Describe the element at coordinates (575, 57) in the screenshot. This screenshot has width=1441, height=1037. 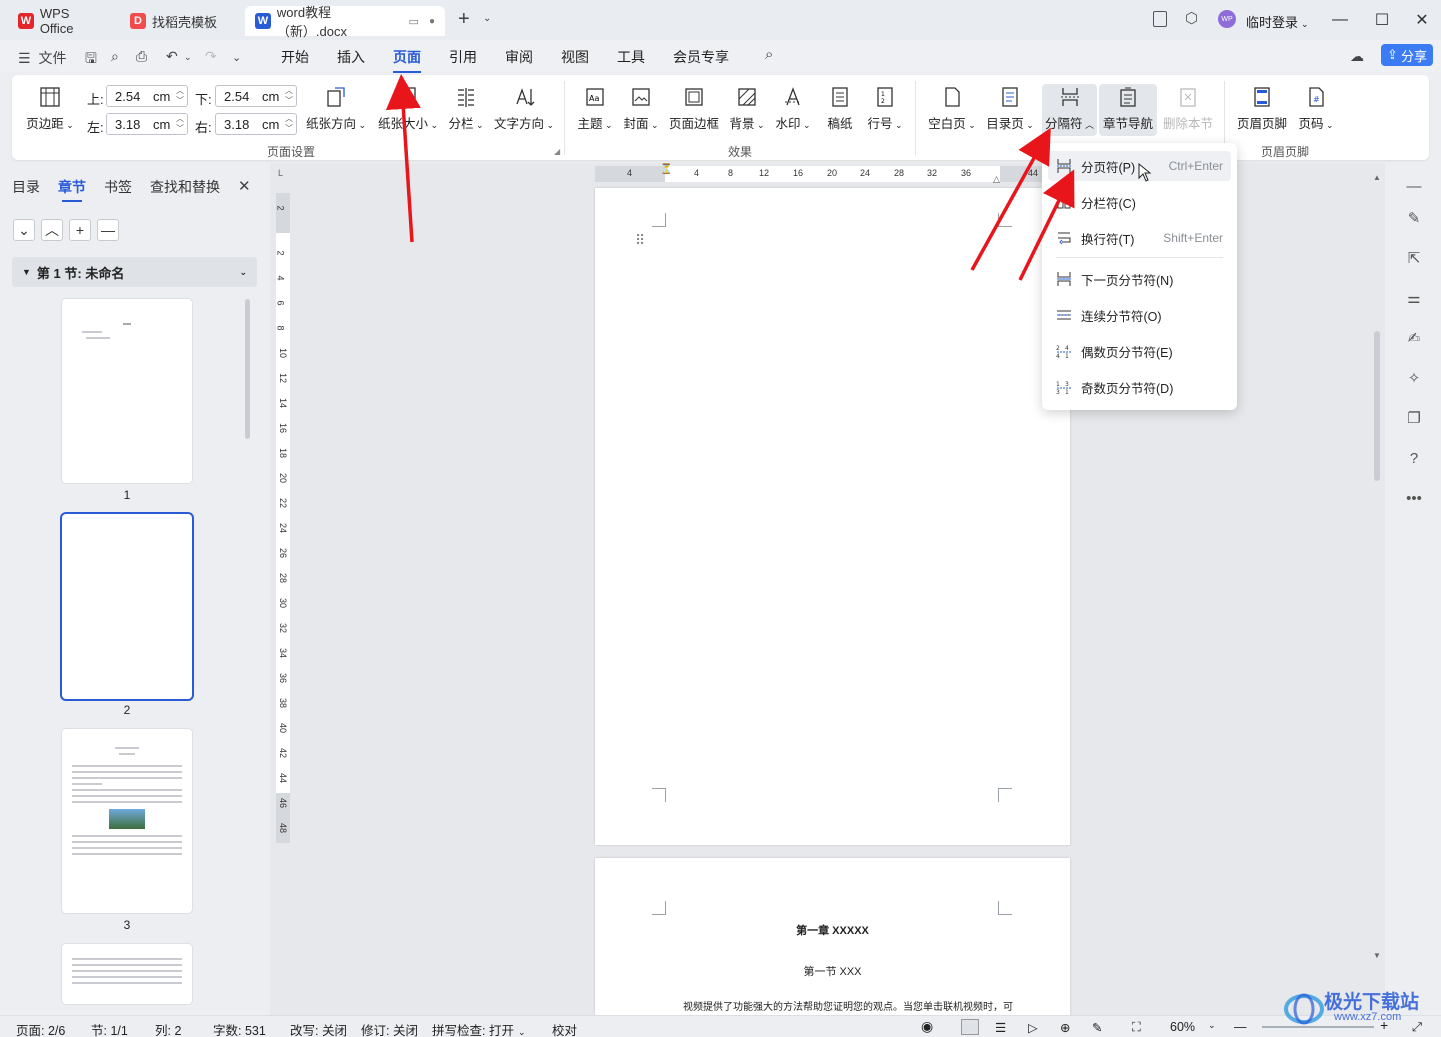
I see `menu-tab-view: 视图` at that location.